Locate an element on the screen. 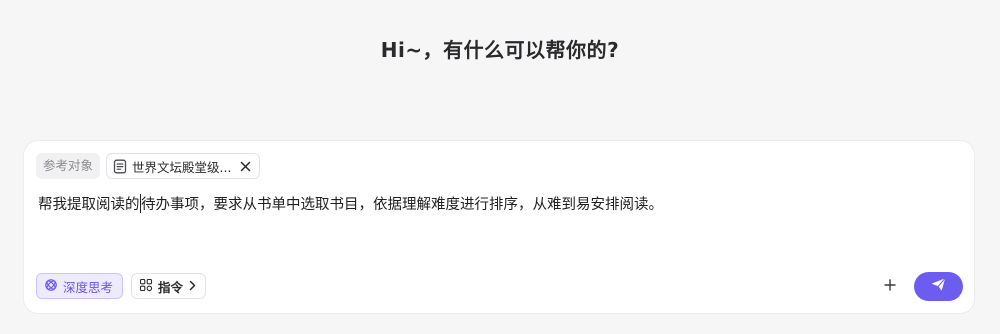  document-icon is located at coordinates (120, 166).